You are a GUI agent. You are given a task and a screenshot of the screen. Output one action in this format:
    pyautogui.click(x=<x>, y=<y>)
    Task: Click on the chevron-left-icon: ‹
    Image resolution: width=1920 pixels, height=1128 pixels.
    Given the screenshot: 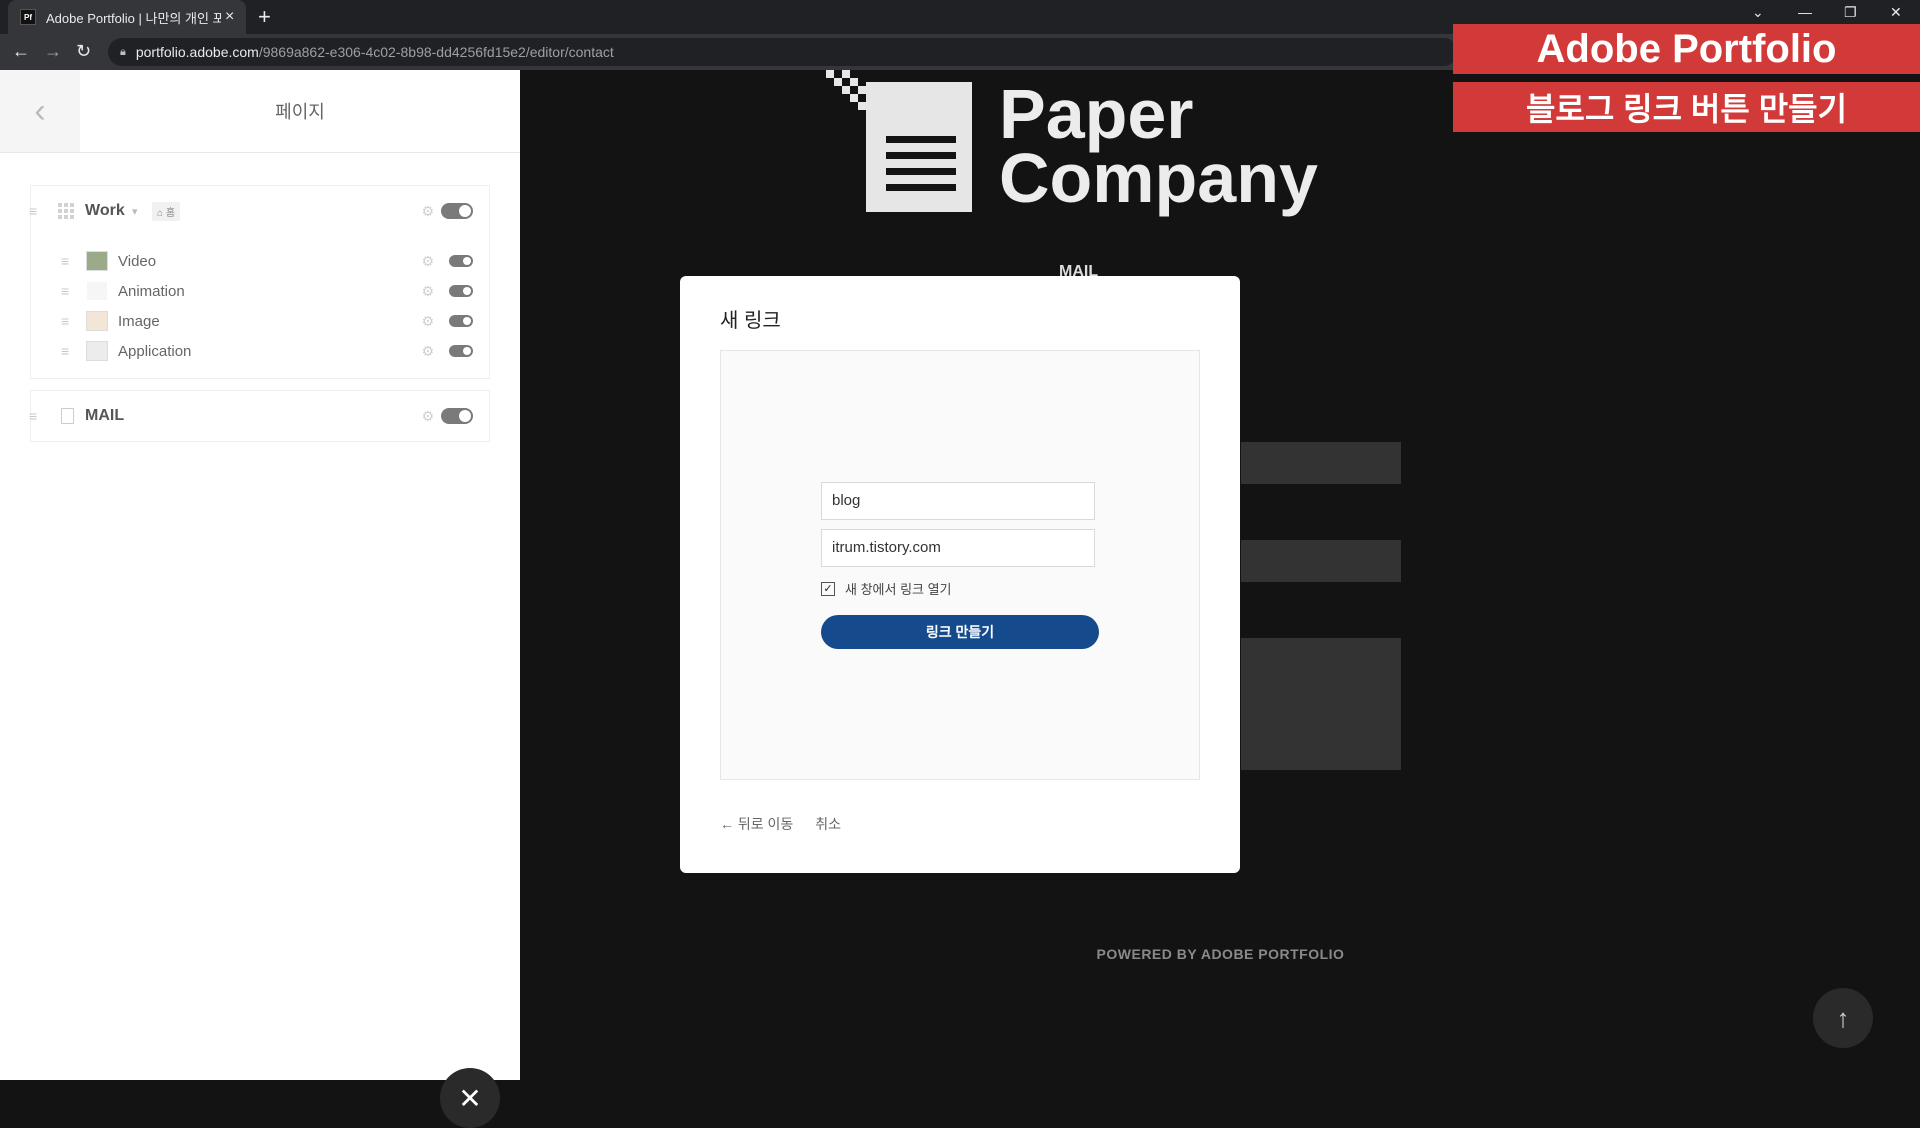 What is the action you would take?
    pyautogui.click(x=40, y=111)
    